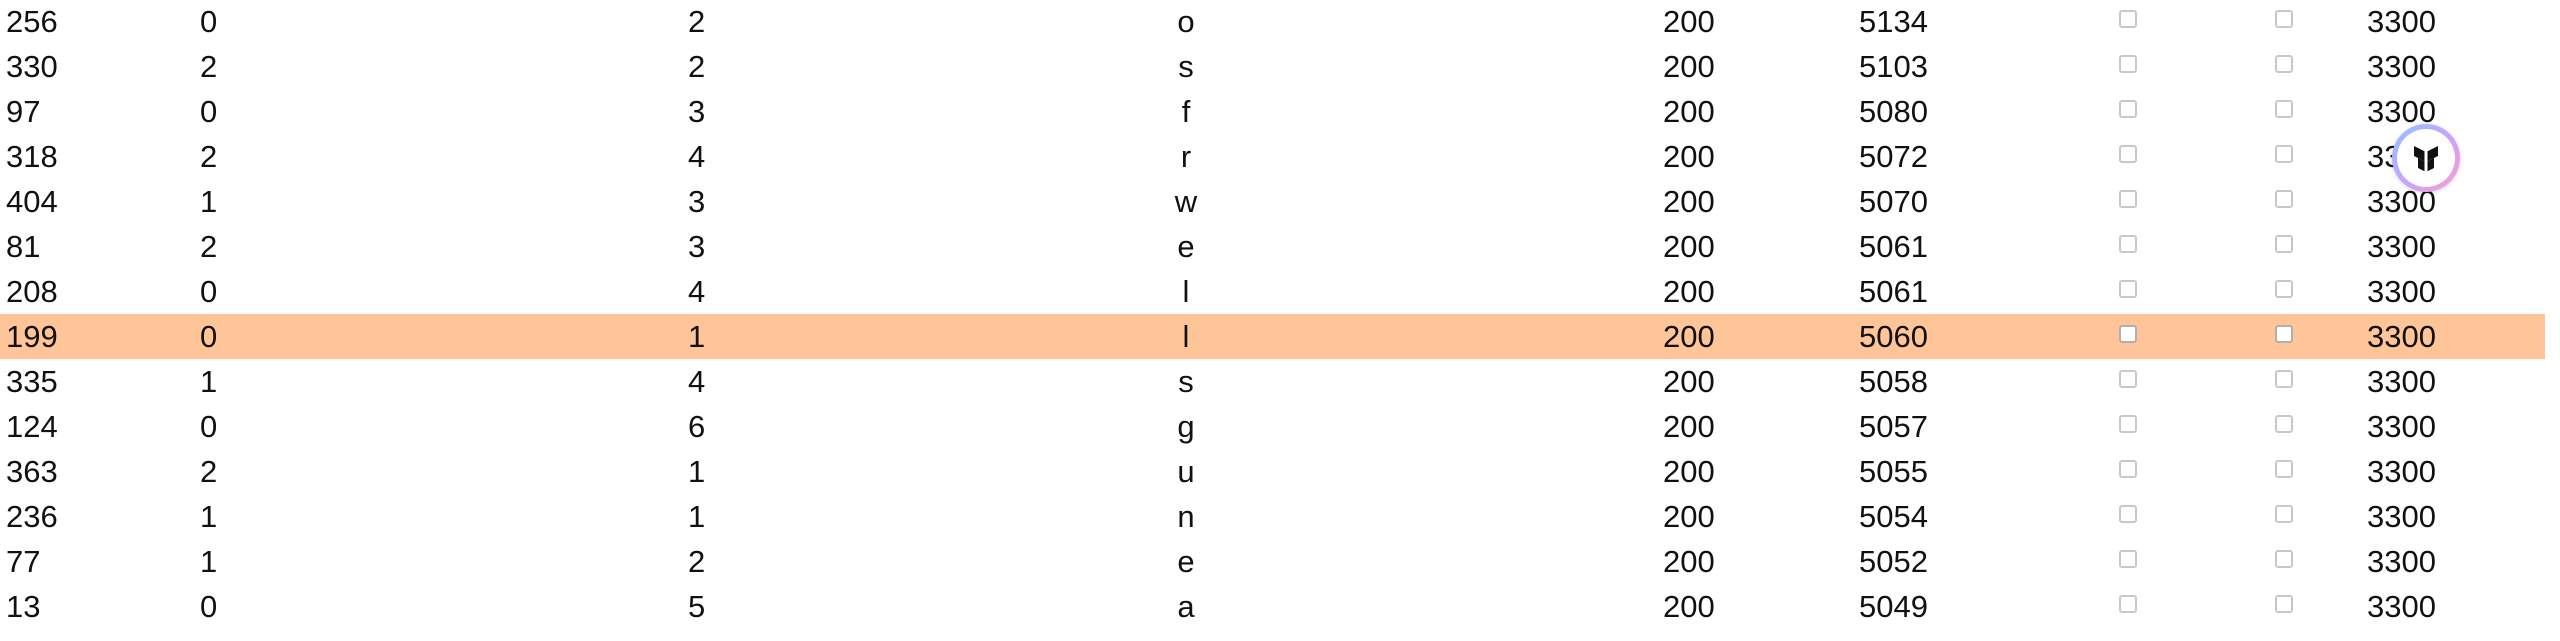 The height and width of the screenshot is (641, 2560). I want to click on assistant-logo-glyph, so click(2426, 160).